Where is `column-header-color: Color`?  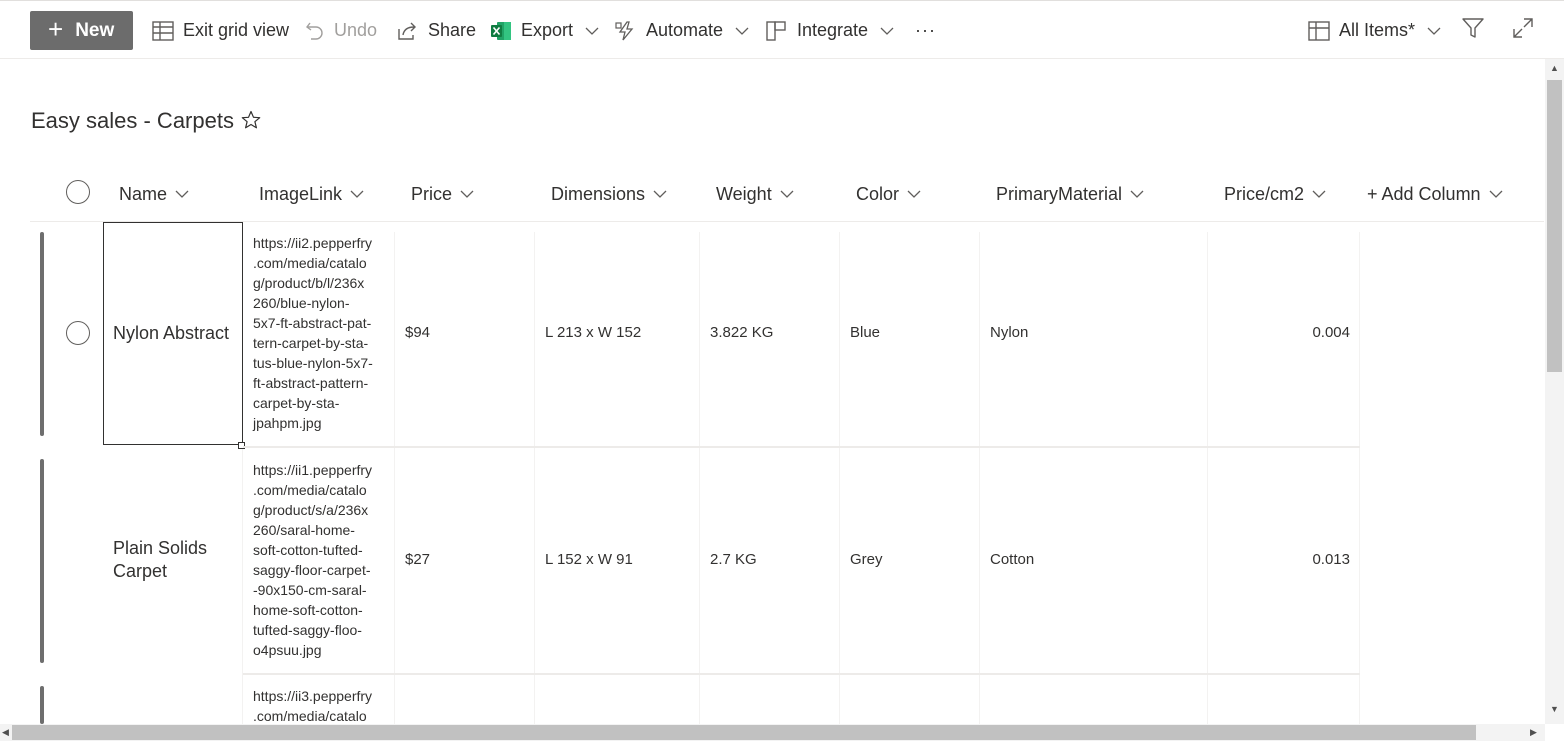 column-header-color: Color is located at coordinates (888, 194).